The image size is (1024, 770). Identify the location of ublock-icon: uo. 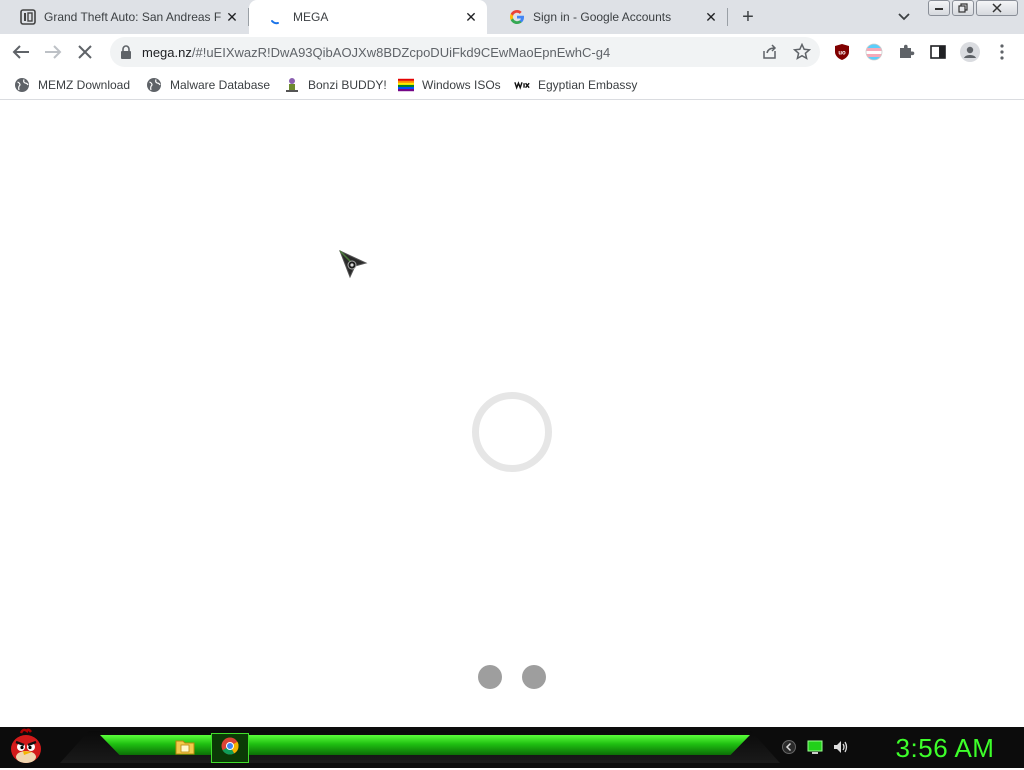
(842, 52).